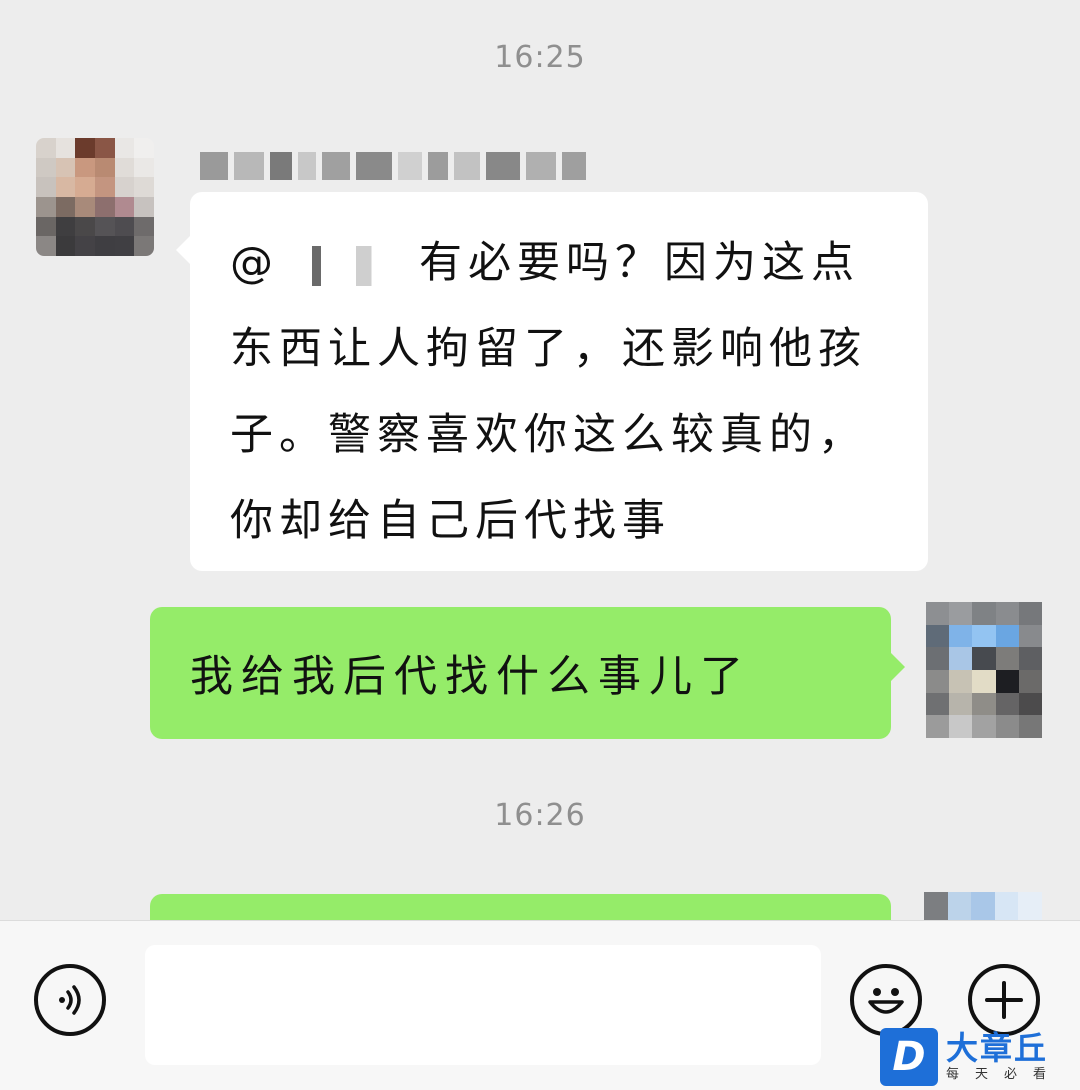 The image size is (1080, 1090). I want to click on voice-glyph, so click(70, 1000).